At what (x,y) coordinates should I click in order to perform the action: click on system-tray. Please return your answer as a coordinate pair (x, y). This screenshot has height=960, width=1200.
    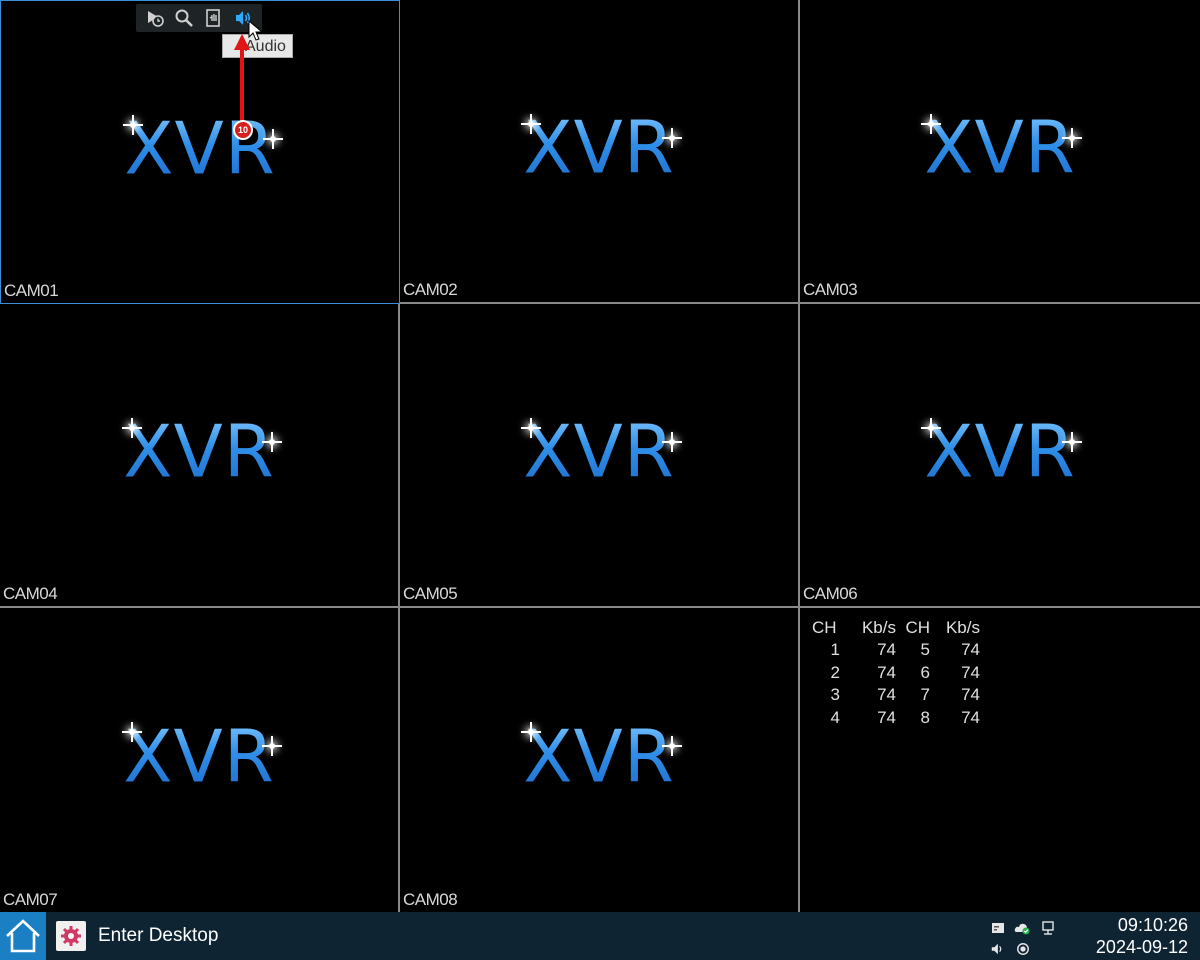
    Looking at the image, I should click on (1023, 936).